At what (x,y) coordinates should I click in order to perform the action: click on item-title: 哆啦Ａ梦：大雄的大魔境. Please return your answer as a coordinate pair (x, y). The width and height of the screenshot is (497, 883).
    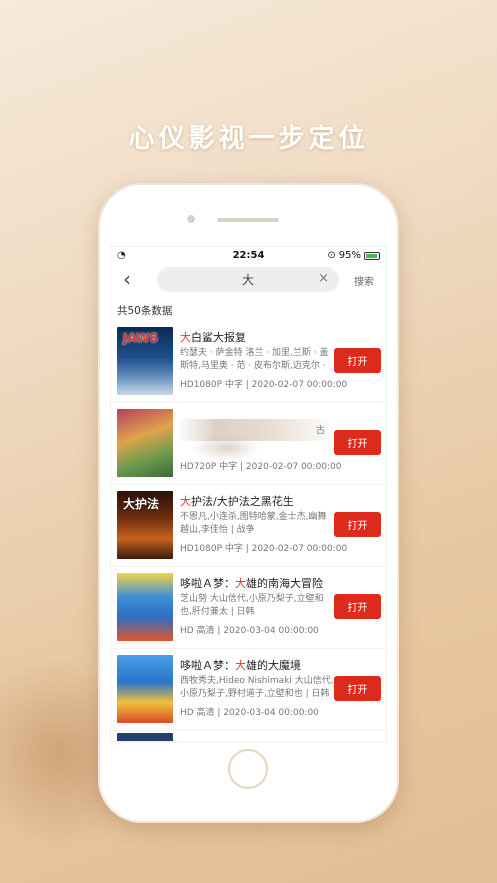
    Looking at the image, I should click on (240, 665).